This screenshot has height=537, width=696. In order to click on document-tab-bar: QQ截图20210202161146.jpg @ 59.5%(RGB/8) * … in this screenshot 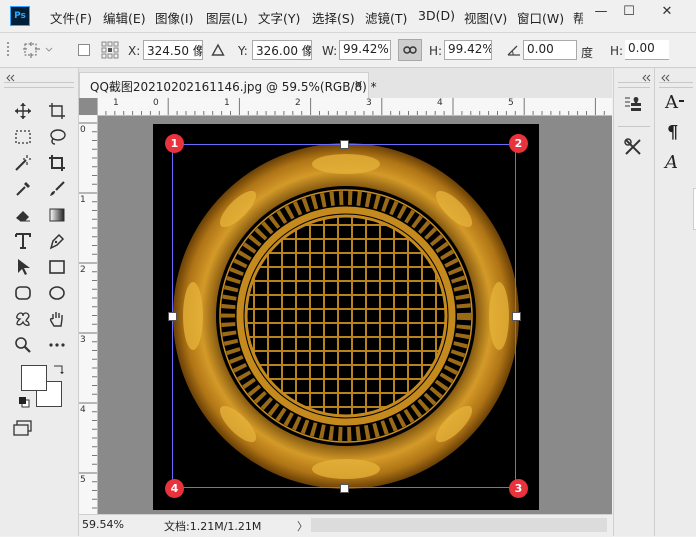, I will do `click(345, 83)`.